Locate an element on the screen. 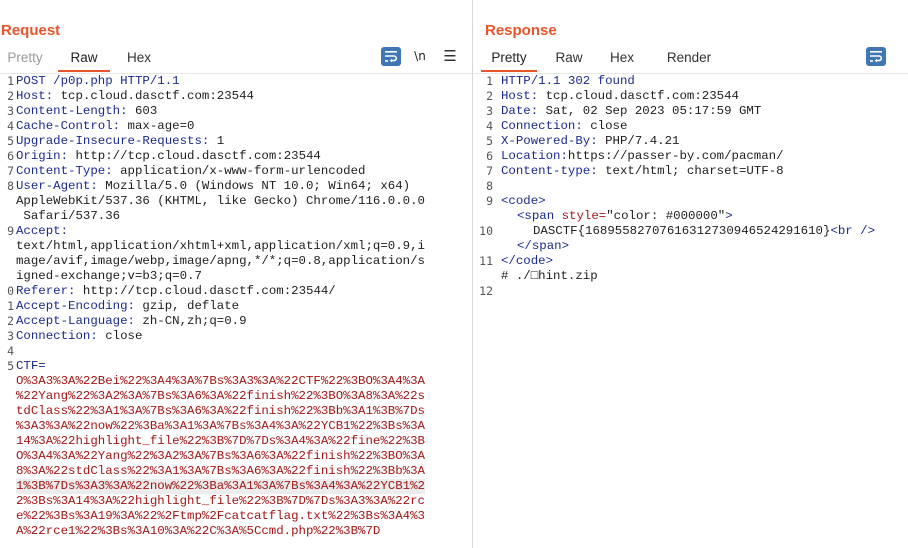  header-value: max-age=0 is located at coordinates (157, 126).